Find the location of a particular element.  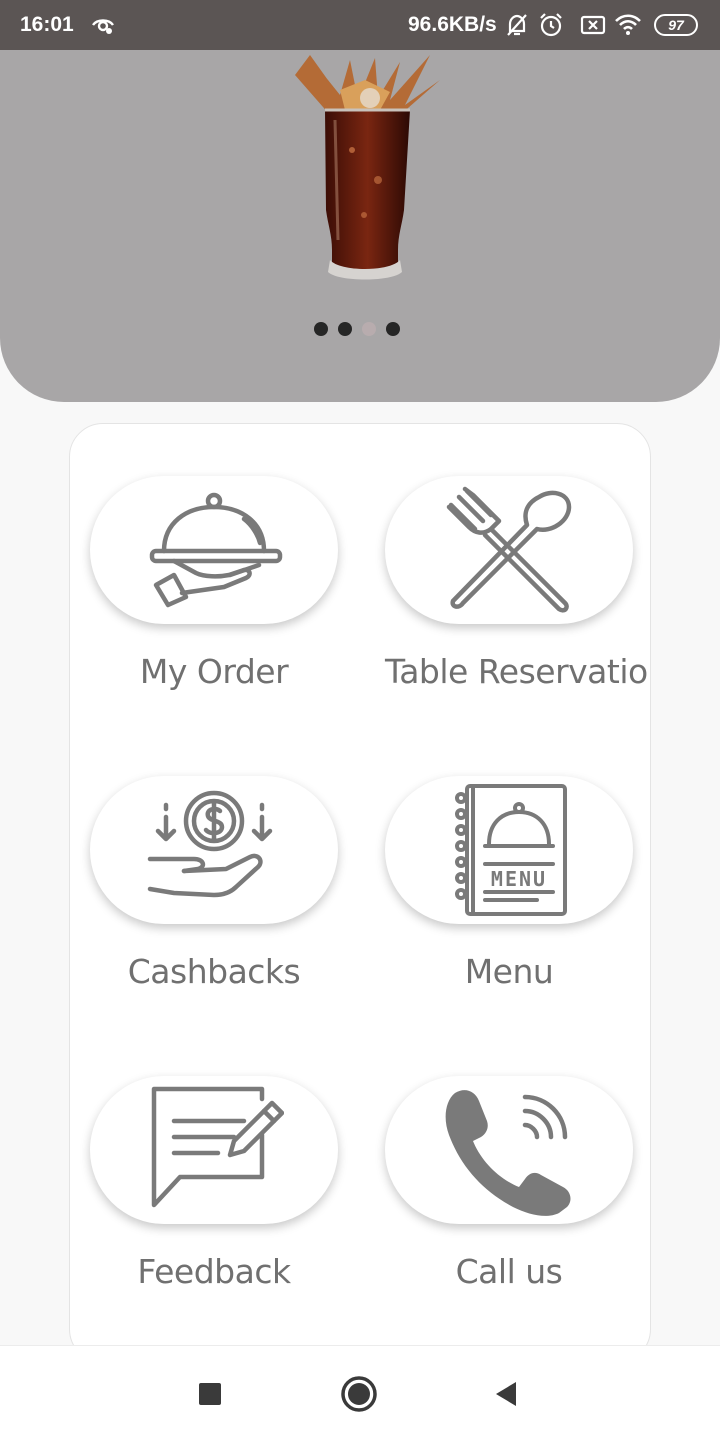

my-order-button is located at coordinates (214, 550).